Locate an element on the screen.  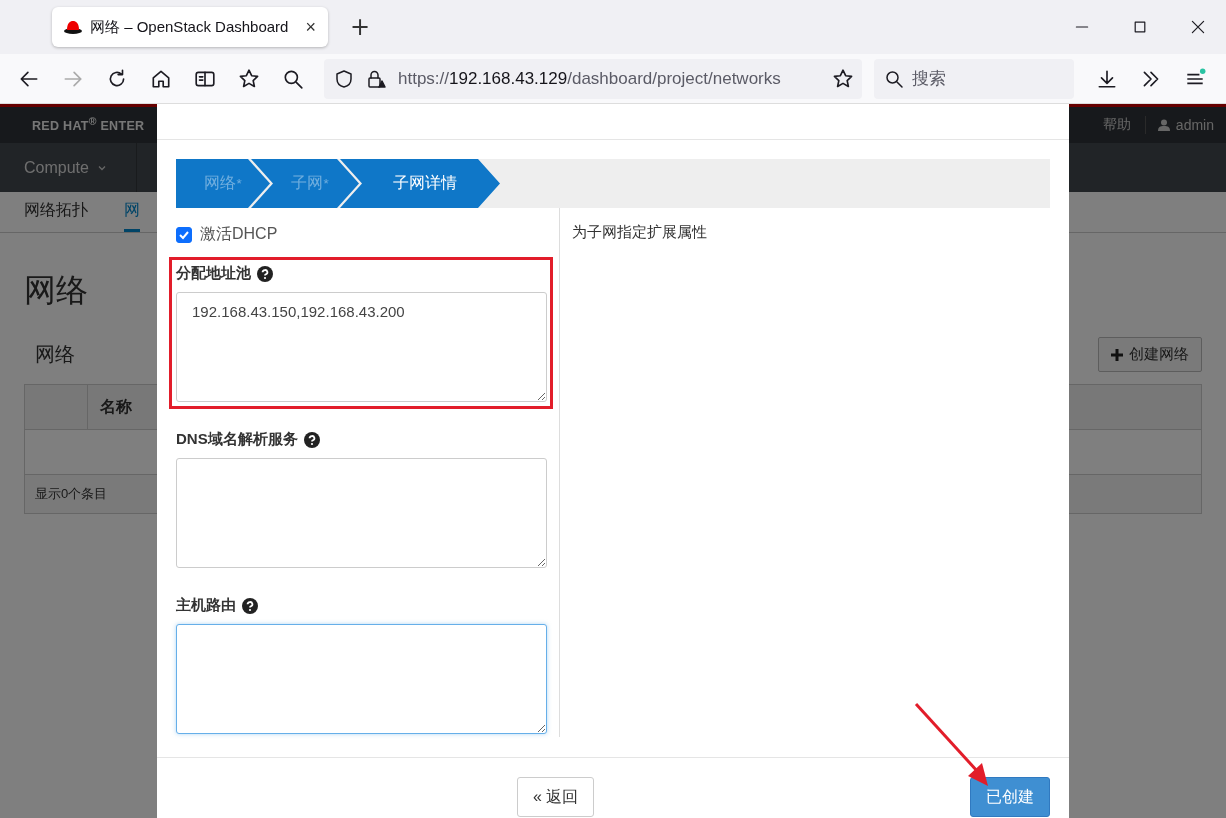
user-icon is located at coordinates (1163, 125).